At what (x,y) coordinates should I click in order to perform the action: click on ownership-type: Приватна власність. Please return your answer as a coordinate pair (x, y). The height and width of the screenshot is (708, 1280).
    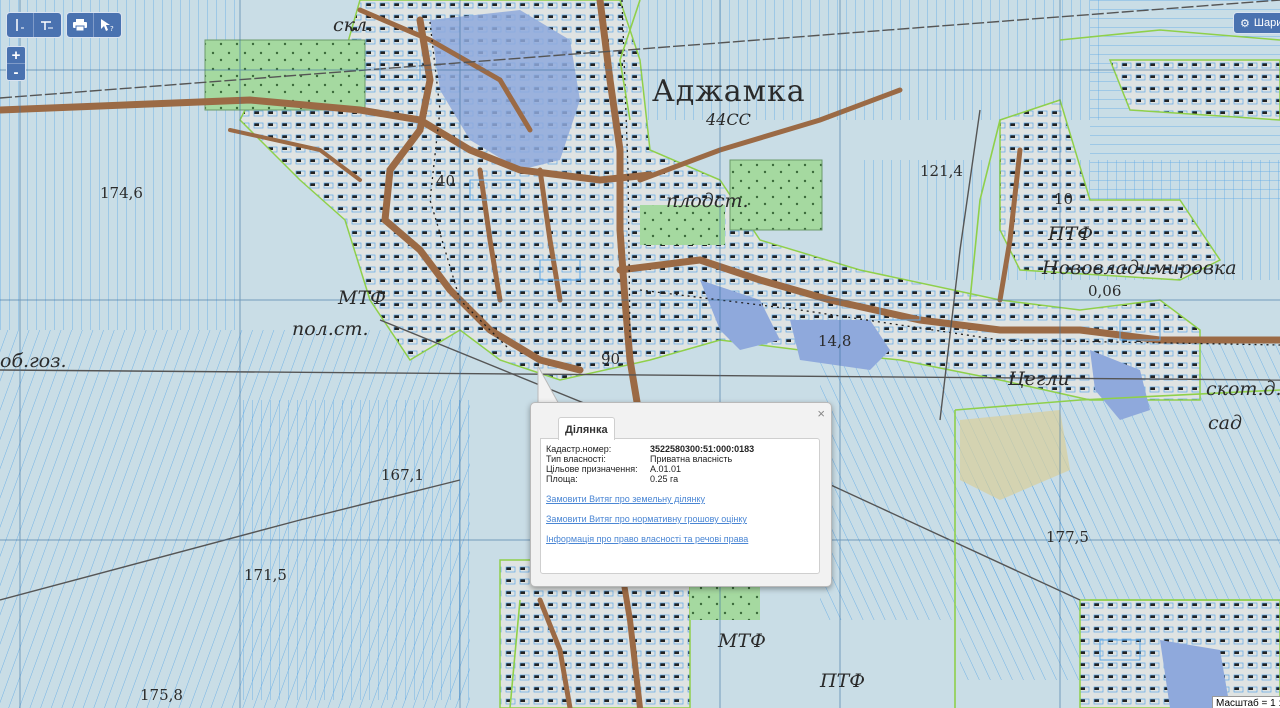
    Looking at the image, I should click on (691, 459).